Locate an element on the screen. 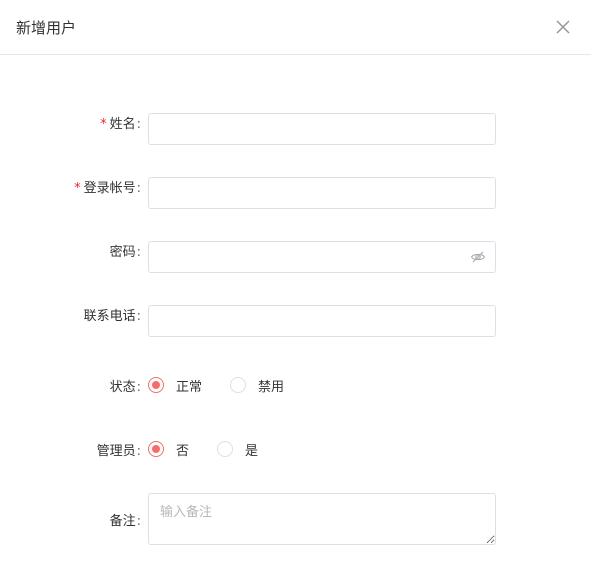 The width and height of the screenshot is (591, 566). admin-radio-no: 否 is located at coordinates (177, 449).